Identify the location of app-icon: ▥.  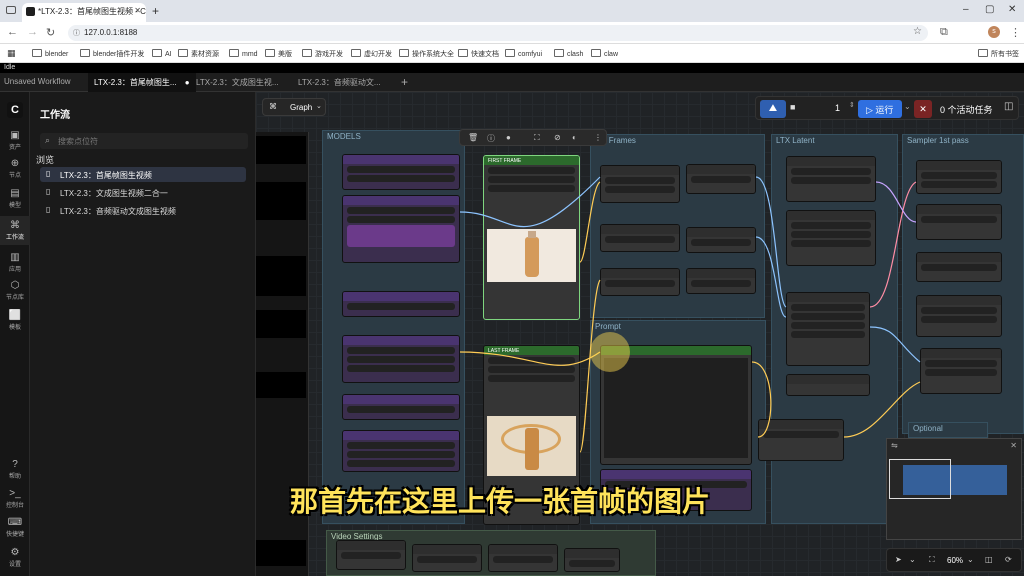
(15, 257).